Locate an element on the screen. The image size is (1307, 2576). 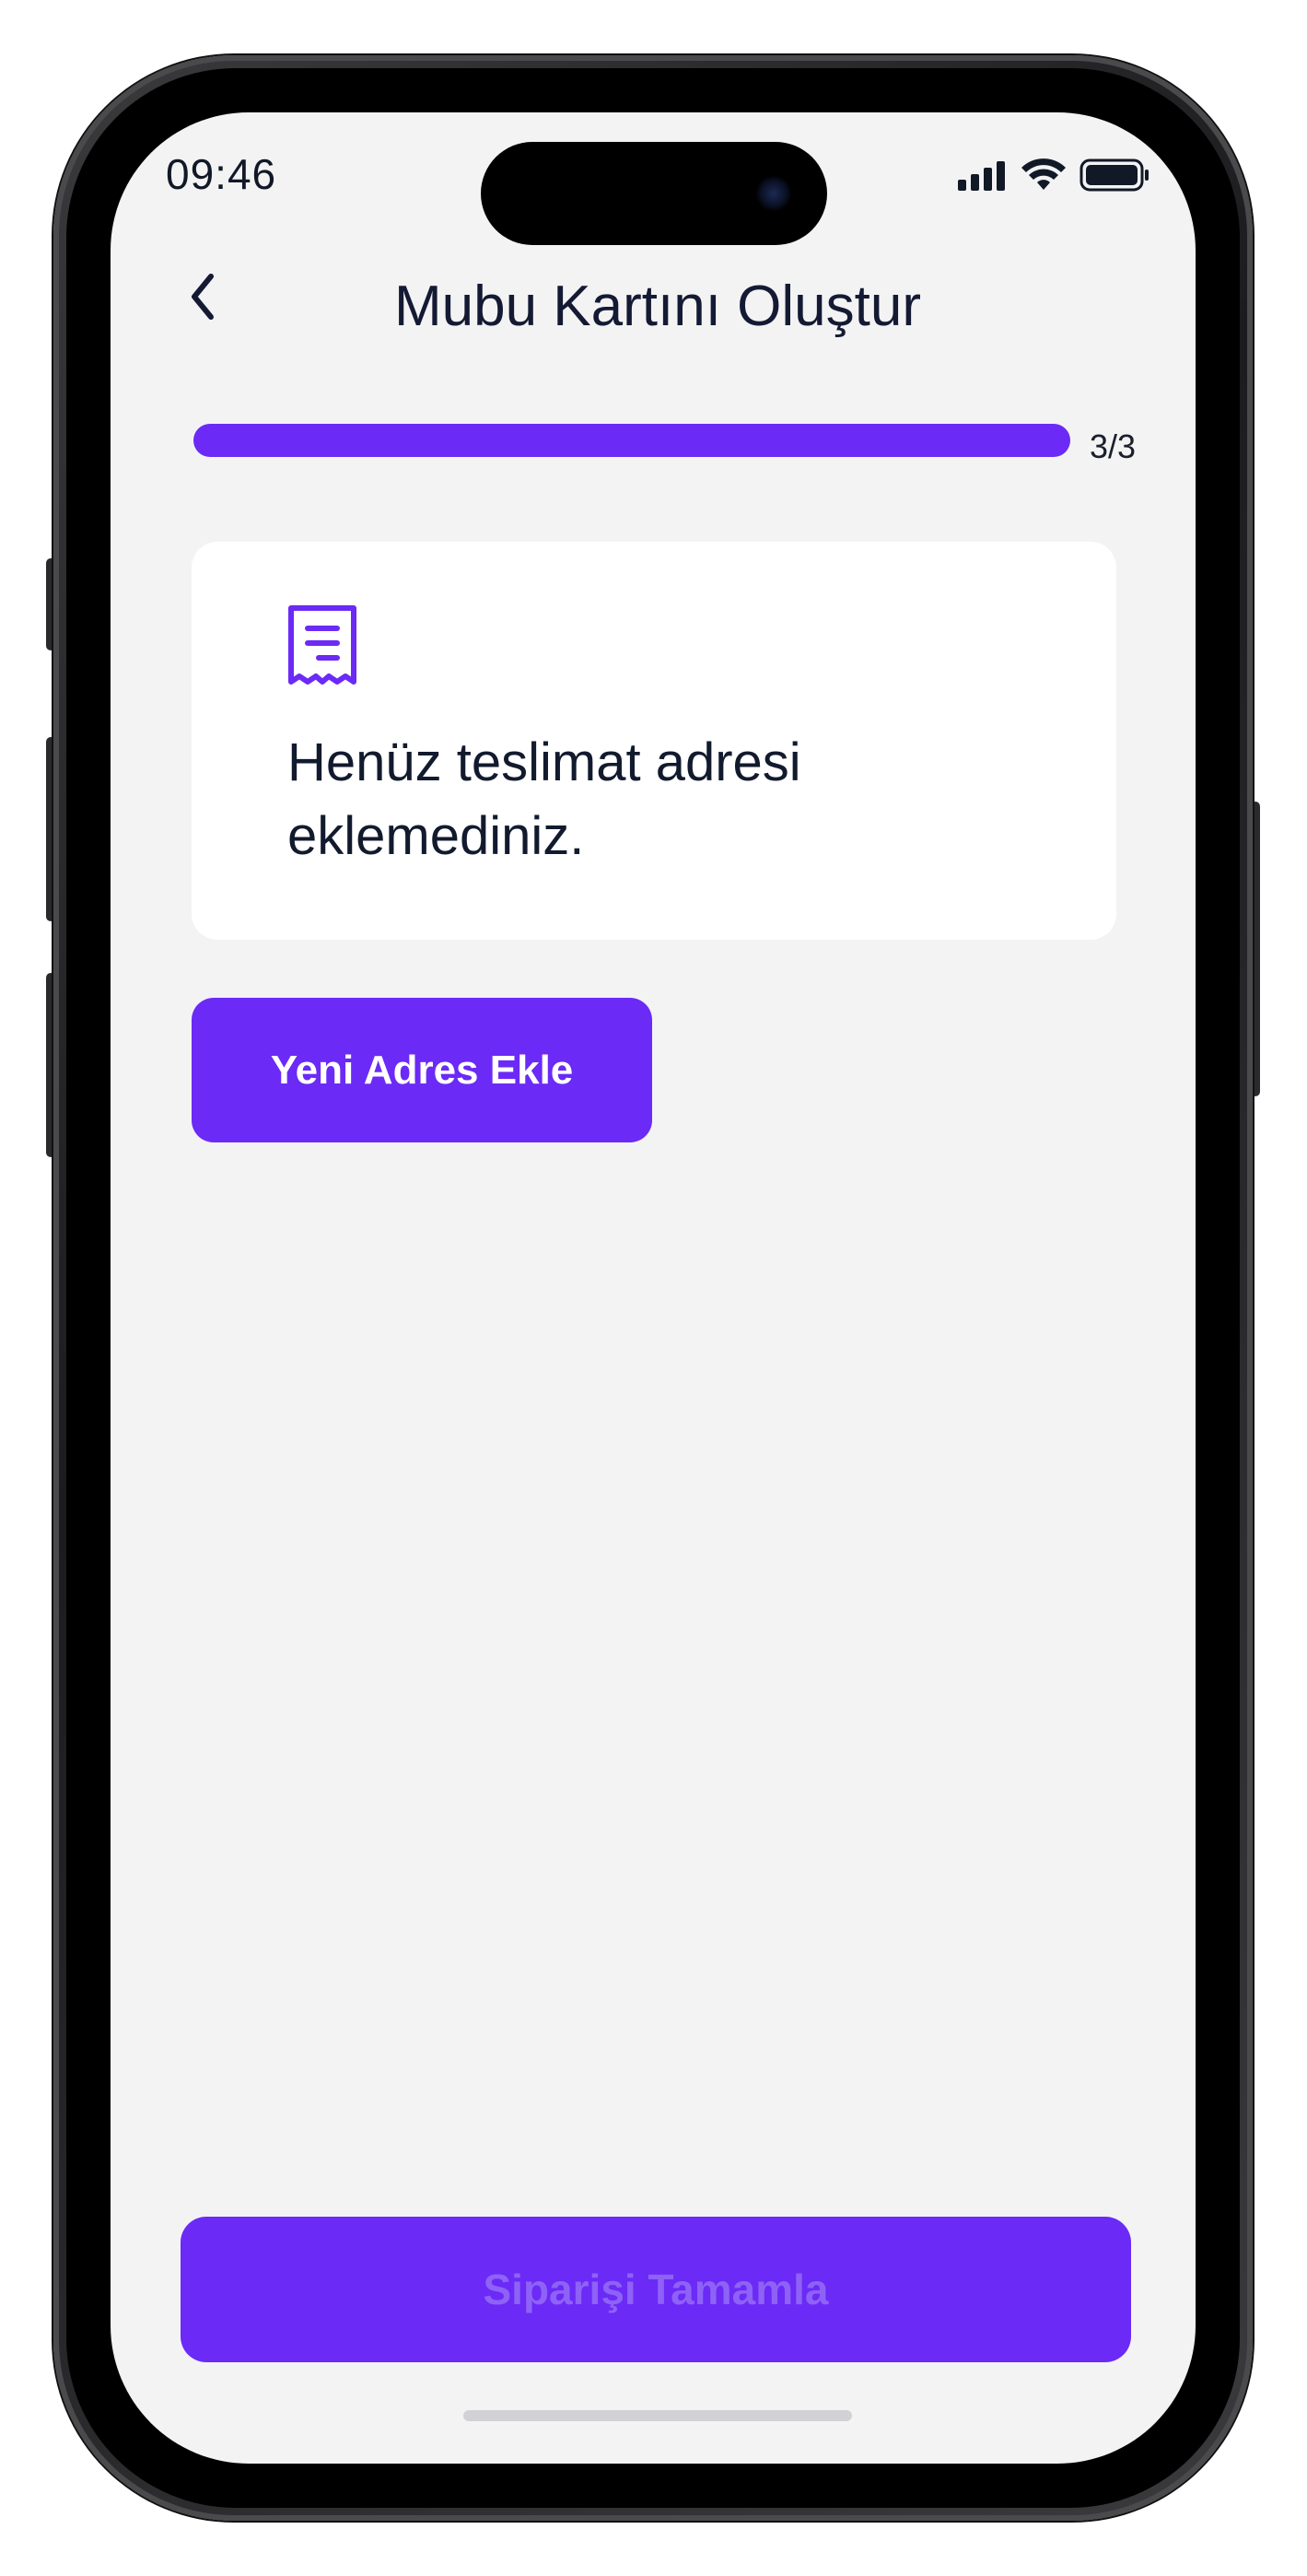
complete-order-button: Siparişi Tamamla is located at coordinates (656, 2289).